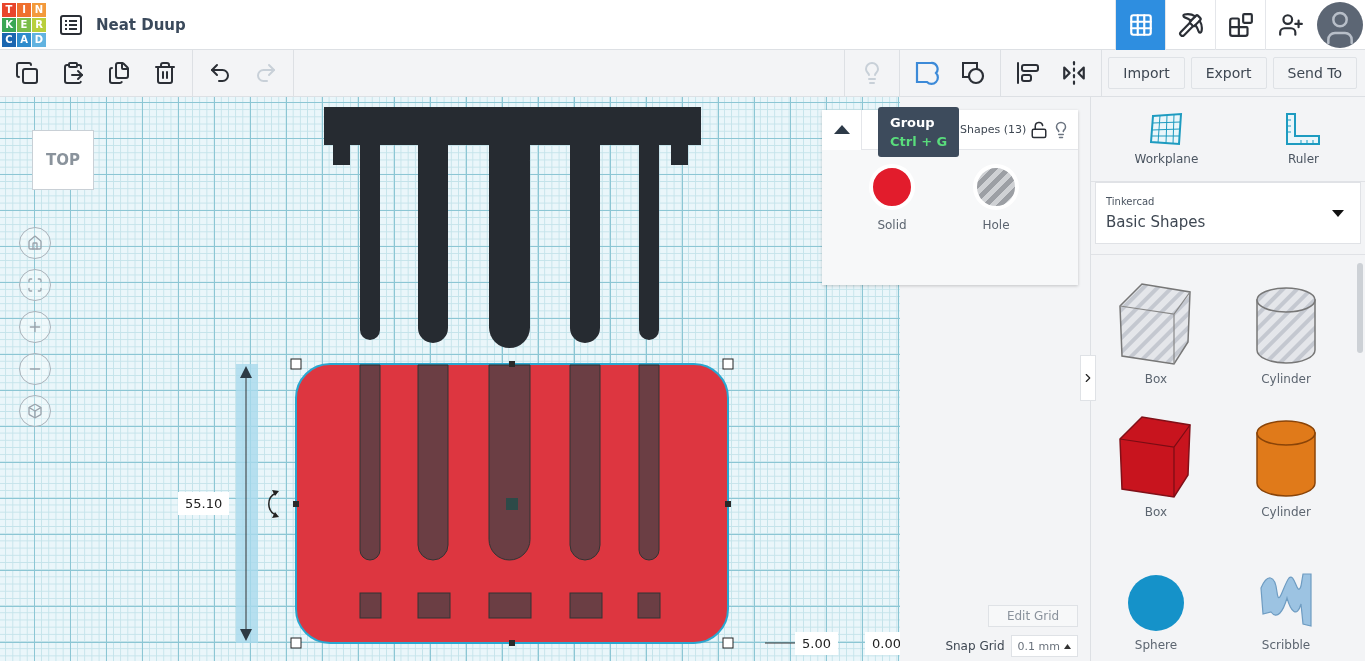 The width and height of the screenshot is (1365, 661). What do you see at coordinates (1088, 378) in the screenshot?
I see `panel-toggle` at bounding box center [1088, 378].